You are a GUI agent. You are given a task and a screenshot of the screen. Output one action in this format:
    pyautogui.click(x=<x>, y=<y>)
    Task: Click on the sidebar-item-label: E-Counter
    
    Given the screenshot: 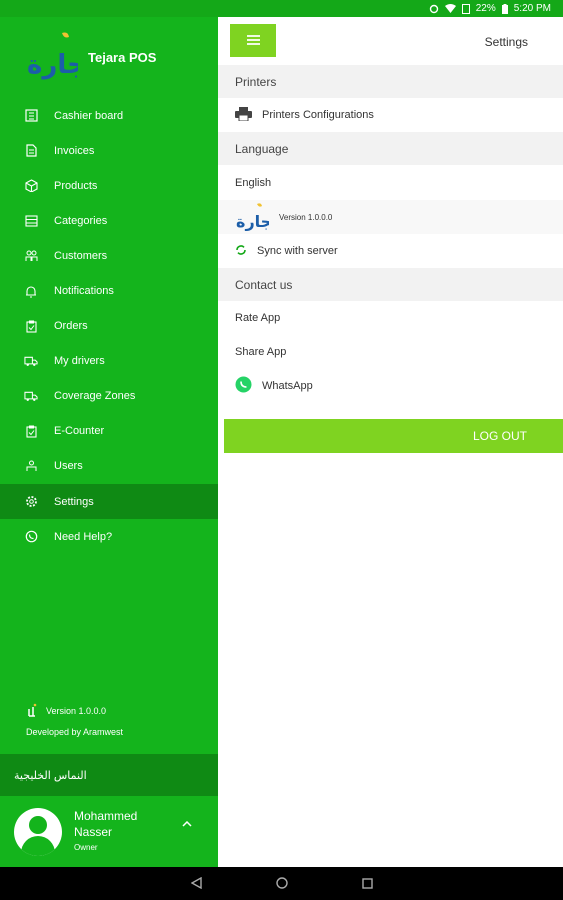 What is the action you would take?
    pyautogui.click(x=79, y=431)
    